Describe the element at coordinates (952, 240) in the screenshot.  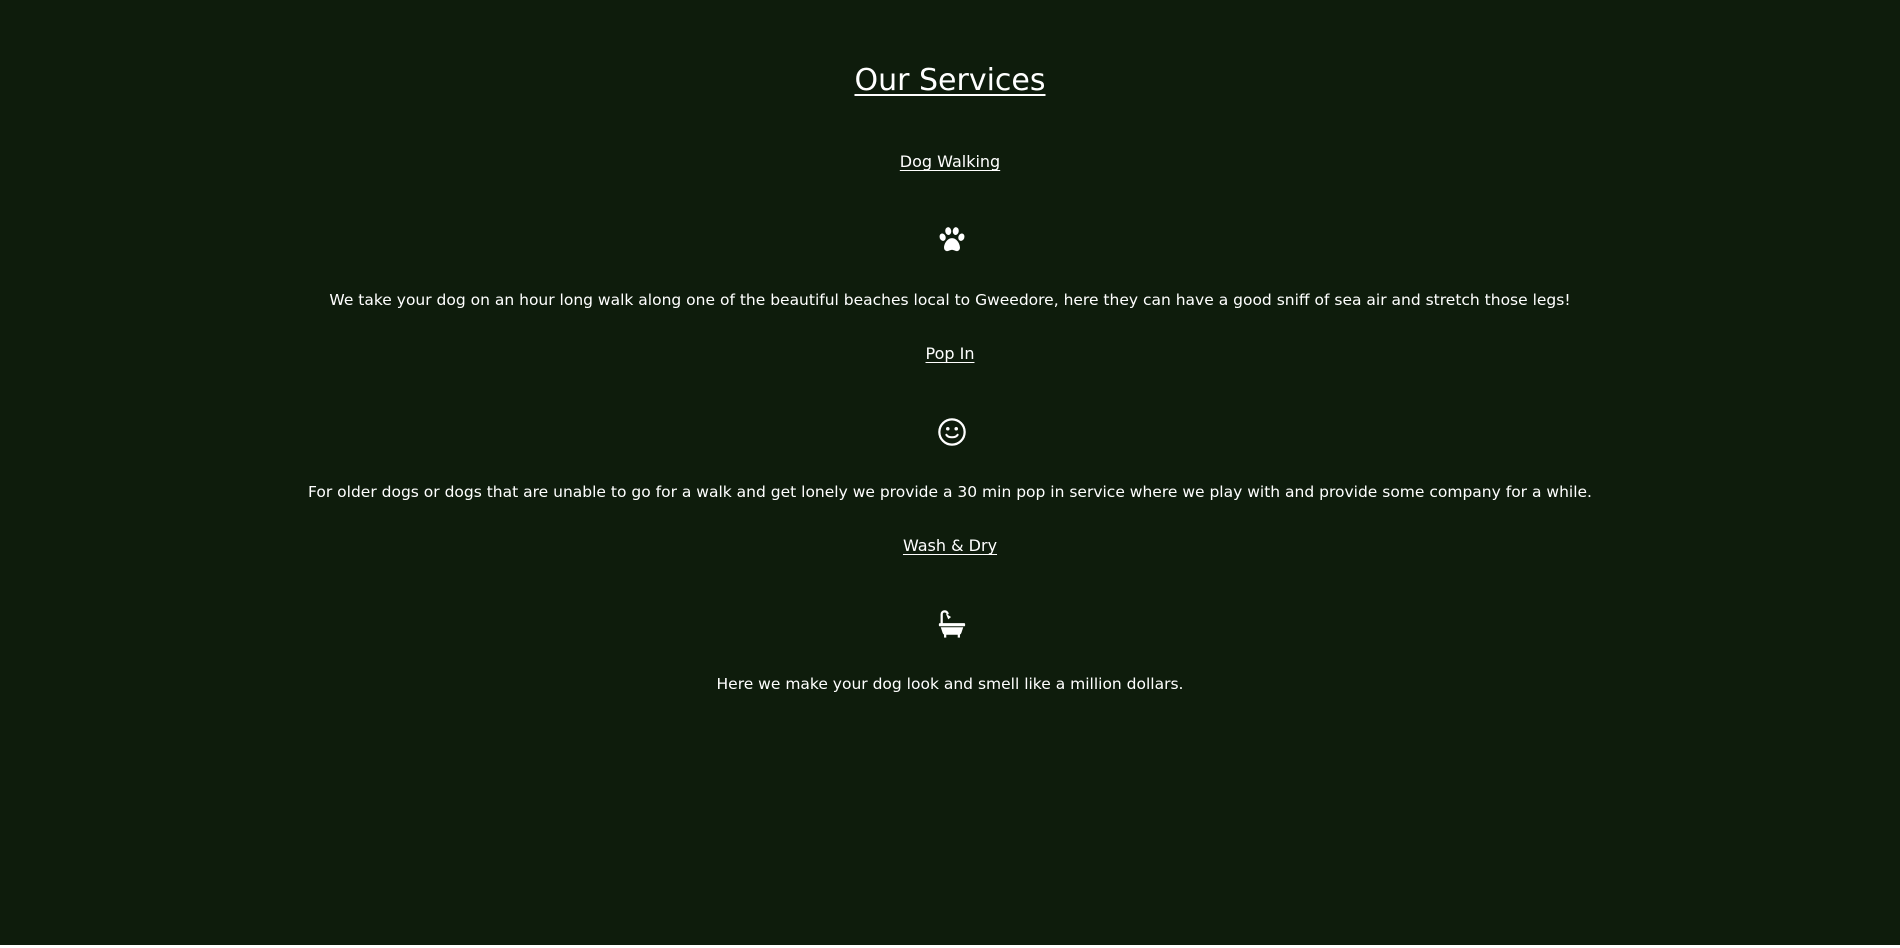
I see `paw-icon` at that location.